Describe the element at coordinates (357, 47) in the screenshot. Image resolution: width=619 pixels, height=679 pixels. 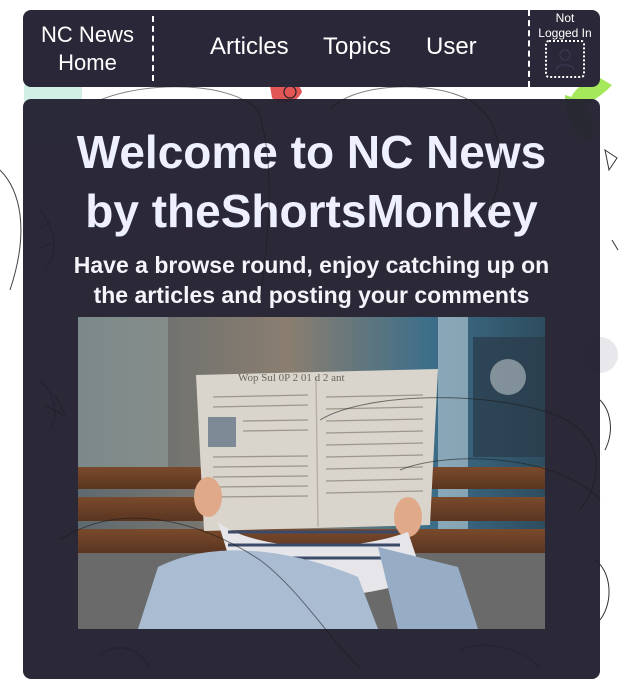
I see `nav-topics-link: Topics` at that location.